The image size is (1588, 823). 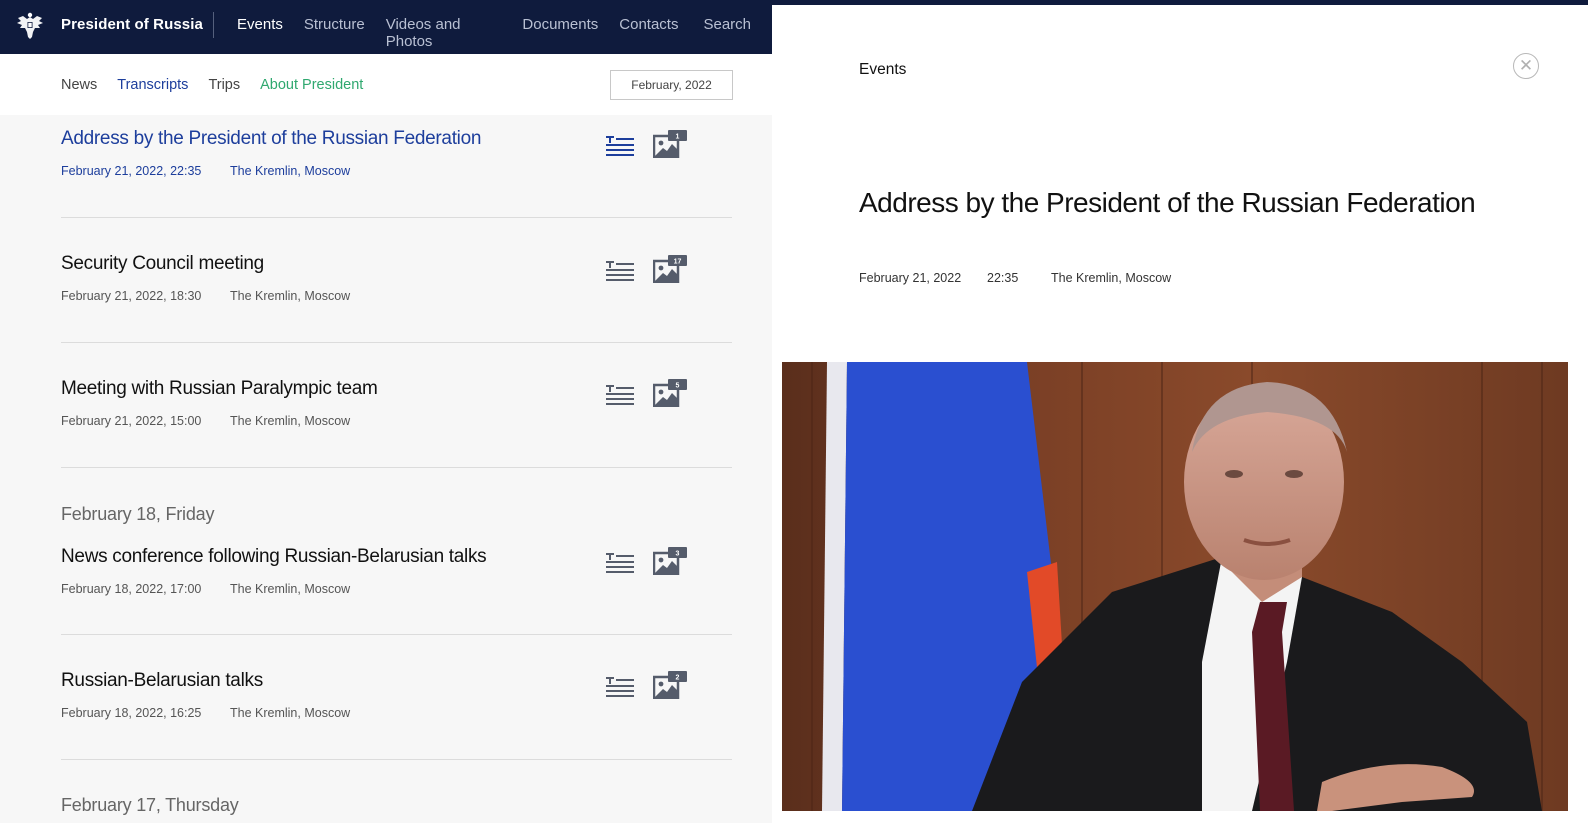 What do you see at coordinates (678, 385) in the screenshot?
I see `photo-count: 5` at bounding box center [678, 385].